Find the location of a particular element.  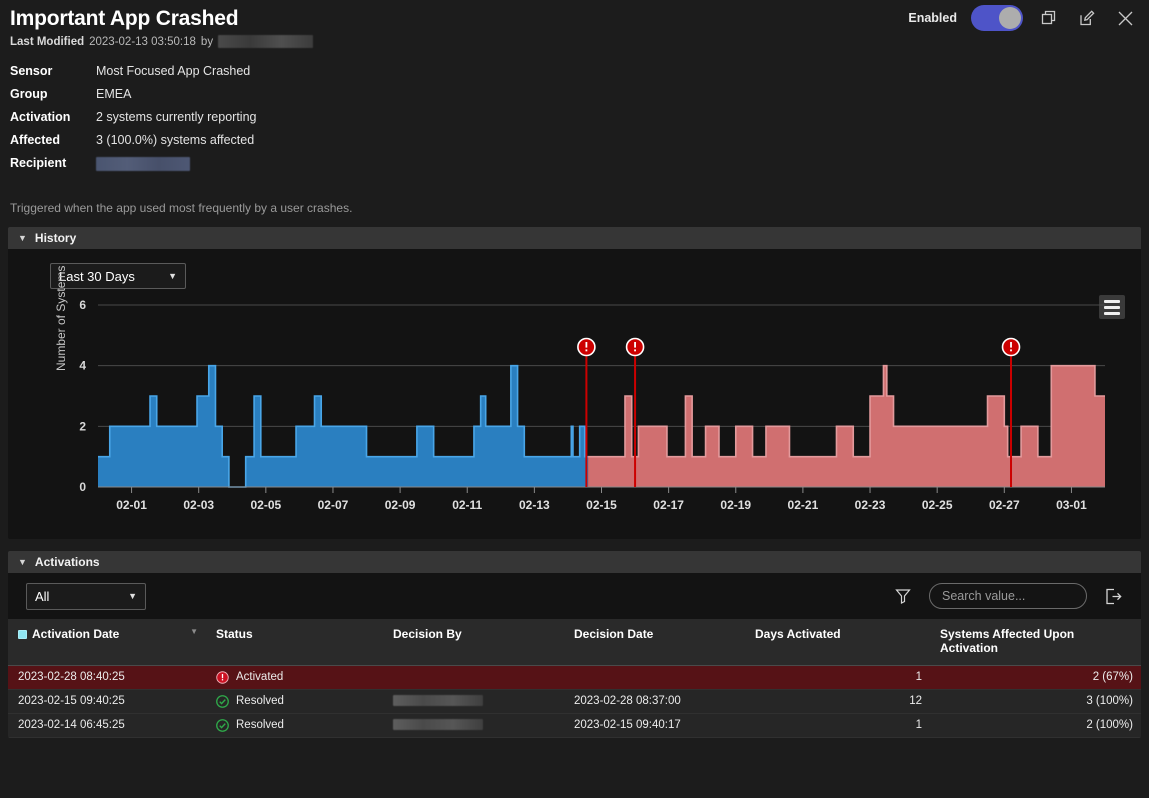

cell-status: Activated is located at coordinates (294, 677).